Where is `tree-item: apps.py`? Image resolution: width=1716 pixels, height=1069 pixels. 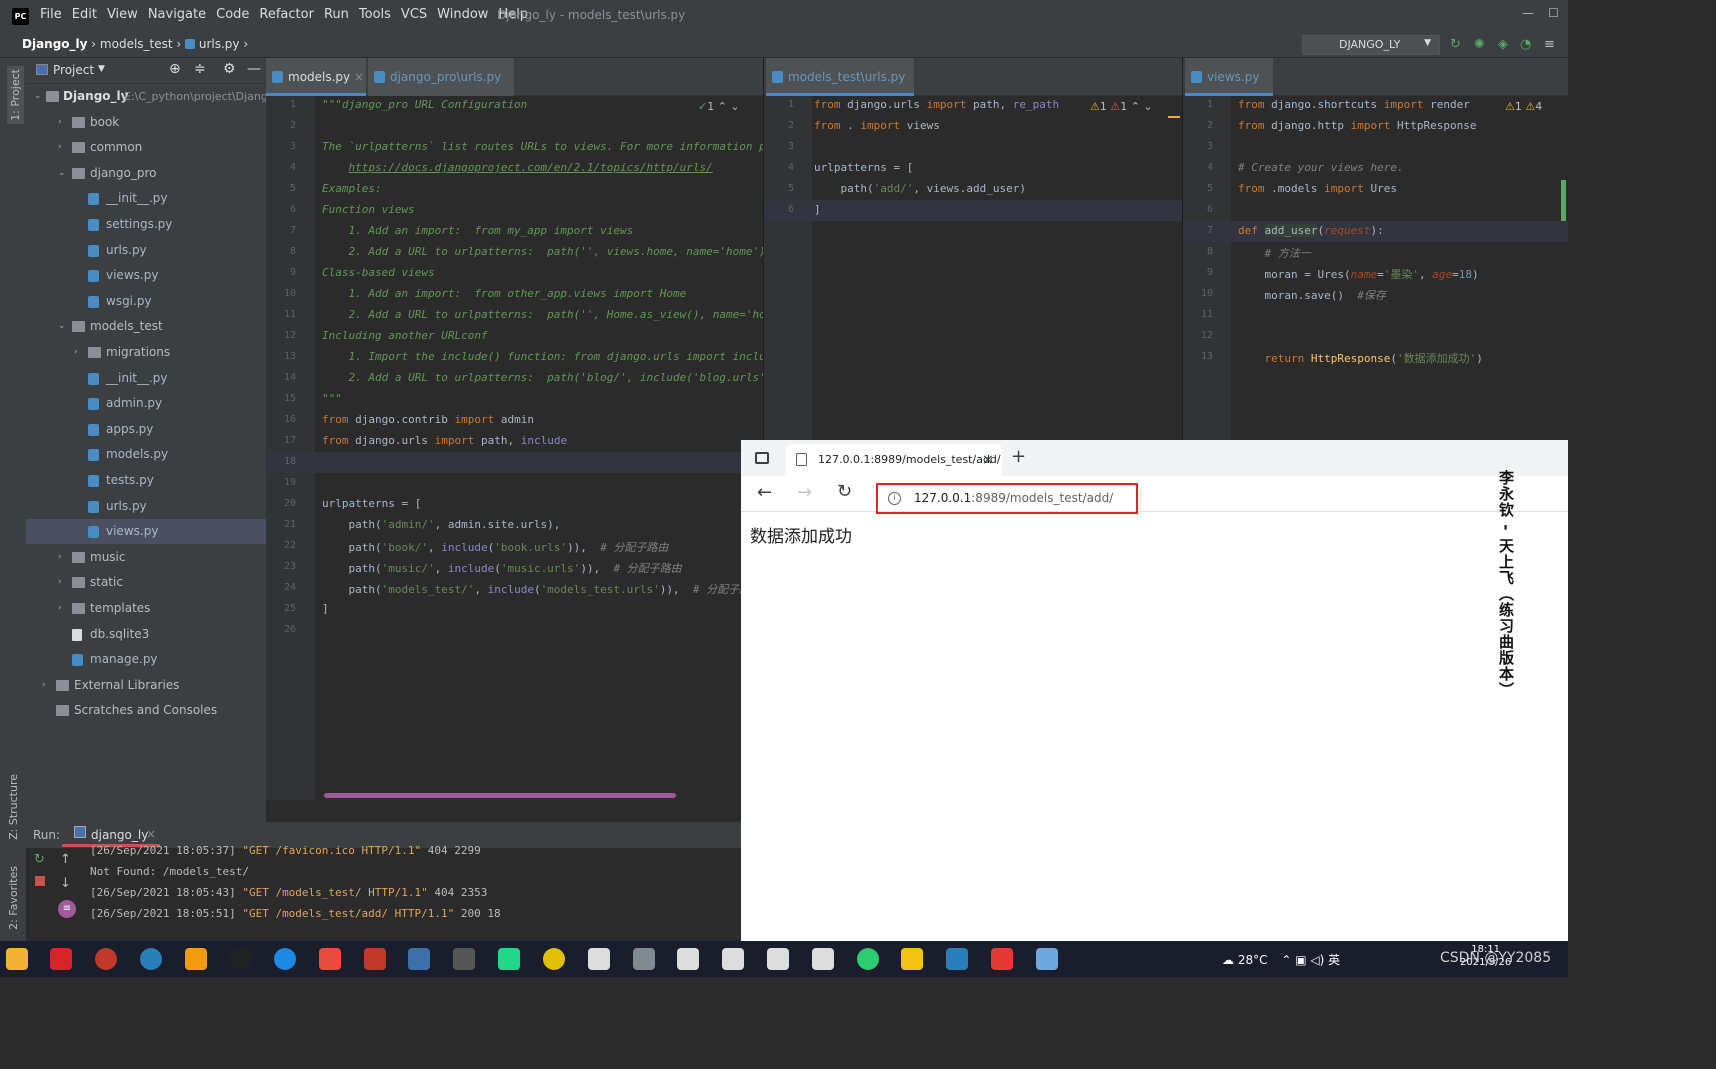 tree-item: apps.py is located at coordinates (146, 429).